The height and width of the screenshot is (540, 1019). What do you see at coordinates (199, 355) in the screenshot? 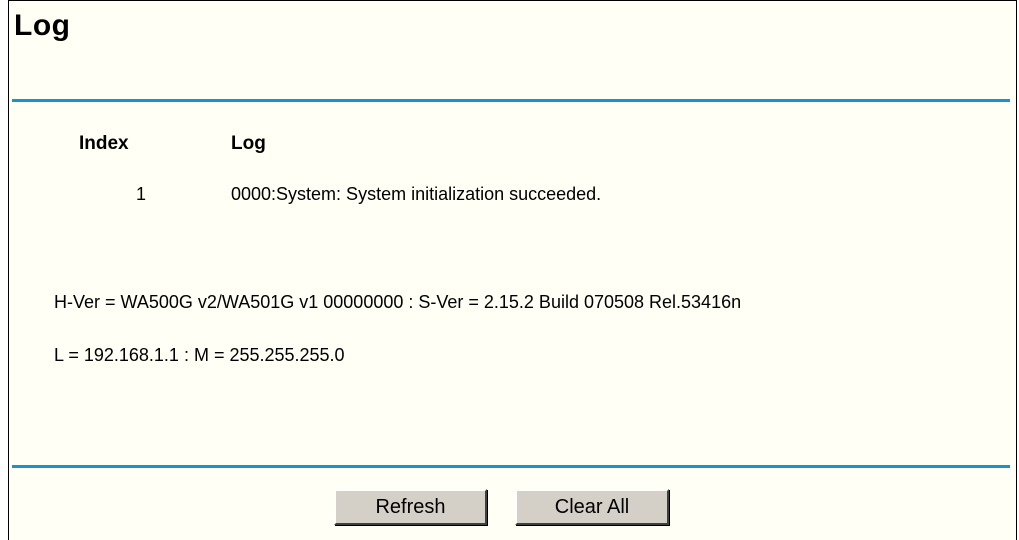
I see `lan-info: L = 192.168.1.1 : M = 255.255.255.0` at bounding box center [199, 355].